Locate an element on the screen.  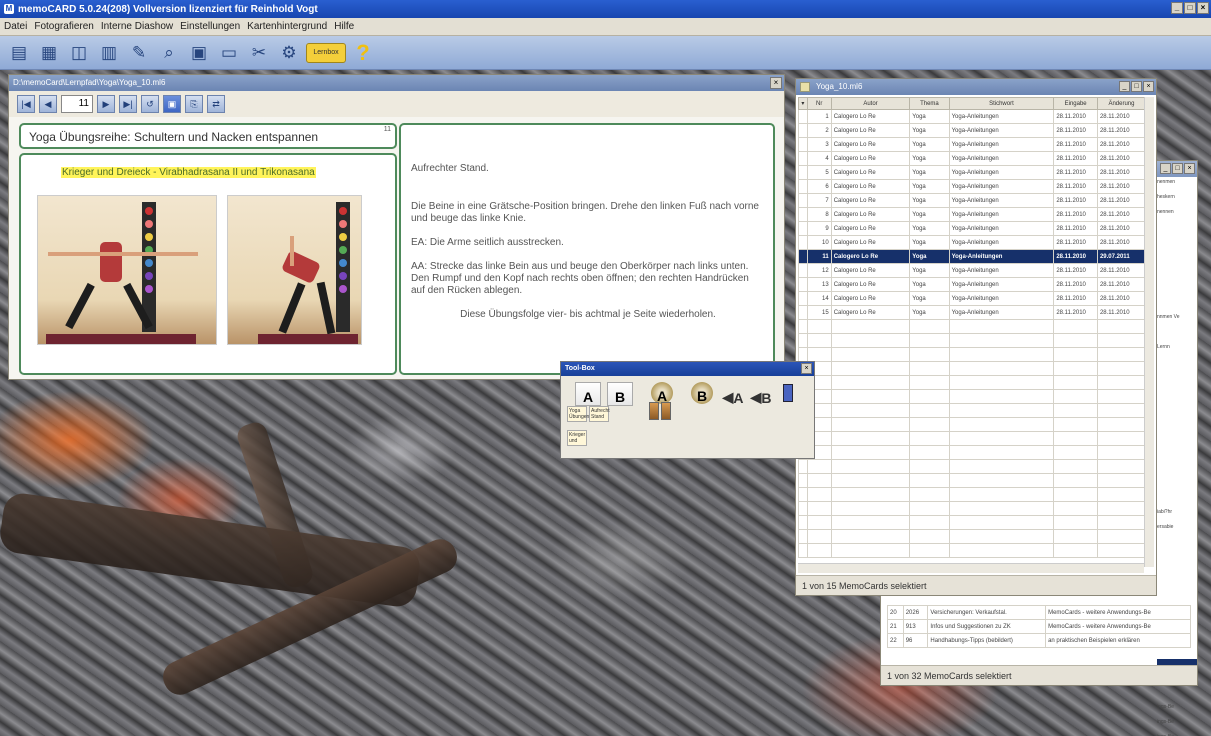
menu-kartenhintergrund: Kartenhintergrund is located at coordinates (287, 26).